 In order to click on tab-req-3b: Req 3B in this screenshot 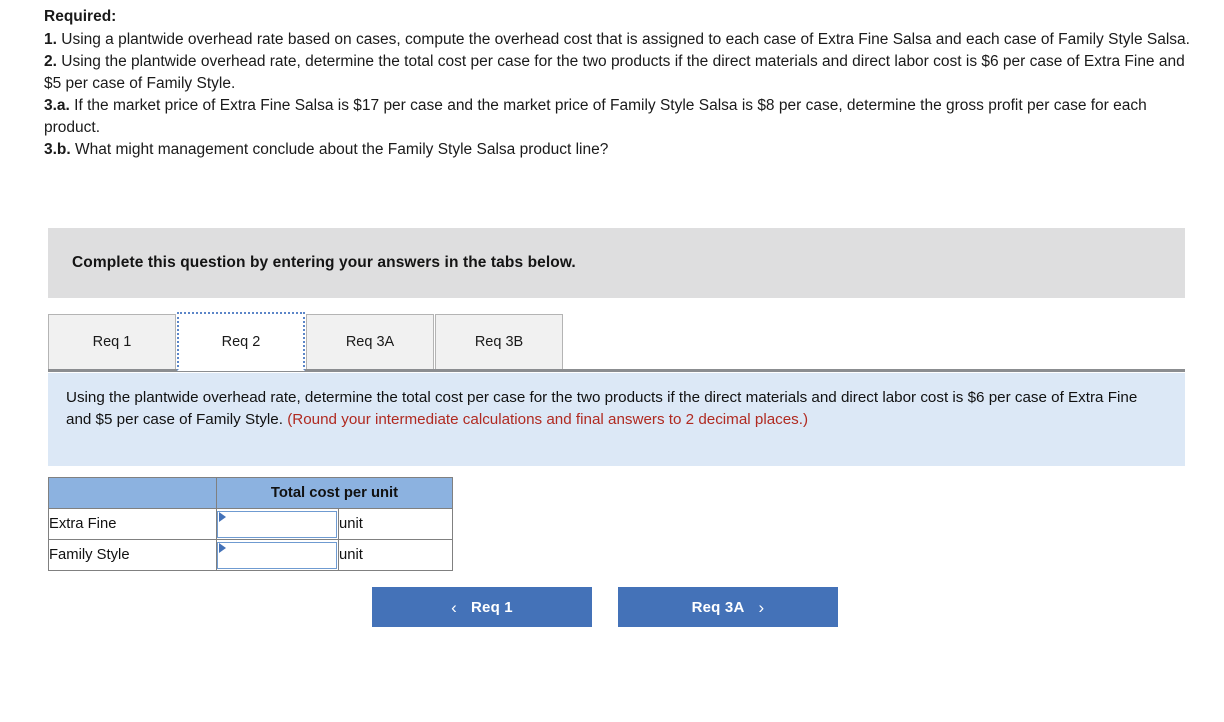, I will do `click(499, 341)`.